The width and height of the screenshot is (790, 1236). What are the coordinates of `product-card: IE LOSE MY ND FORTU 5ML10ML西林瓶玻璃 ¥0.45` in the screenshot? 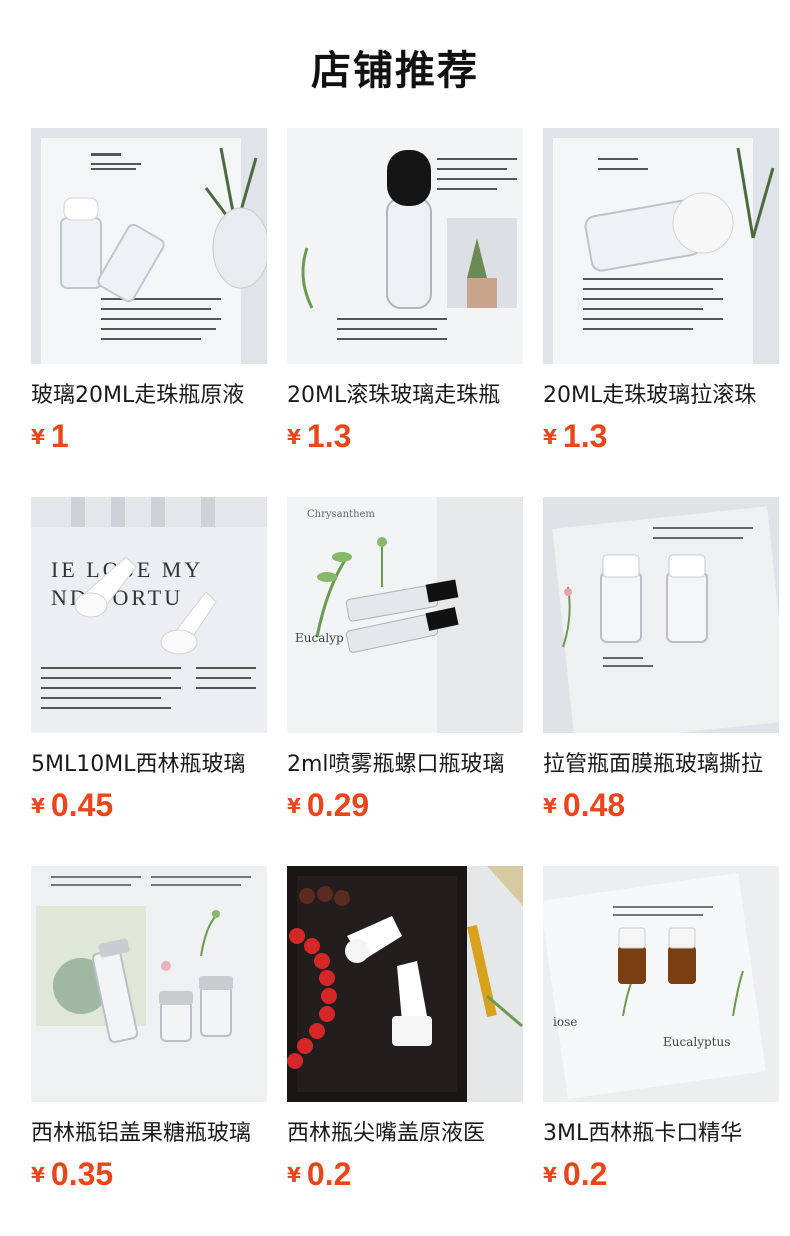 It's located at (149, 660).